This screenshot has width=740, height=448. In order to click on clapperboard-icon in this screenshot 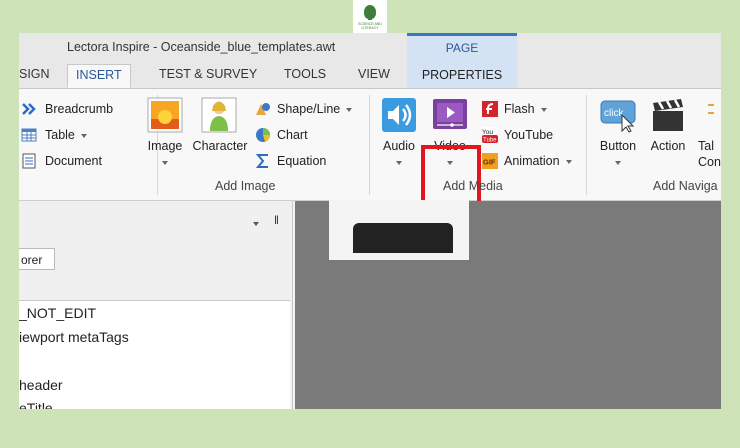, I will do `click(668, 115)`.